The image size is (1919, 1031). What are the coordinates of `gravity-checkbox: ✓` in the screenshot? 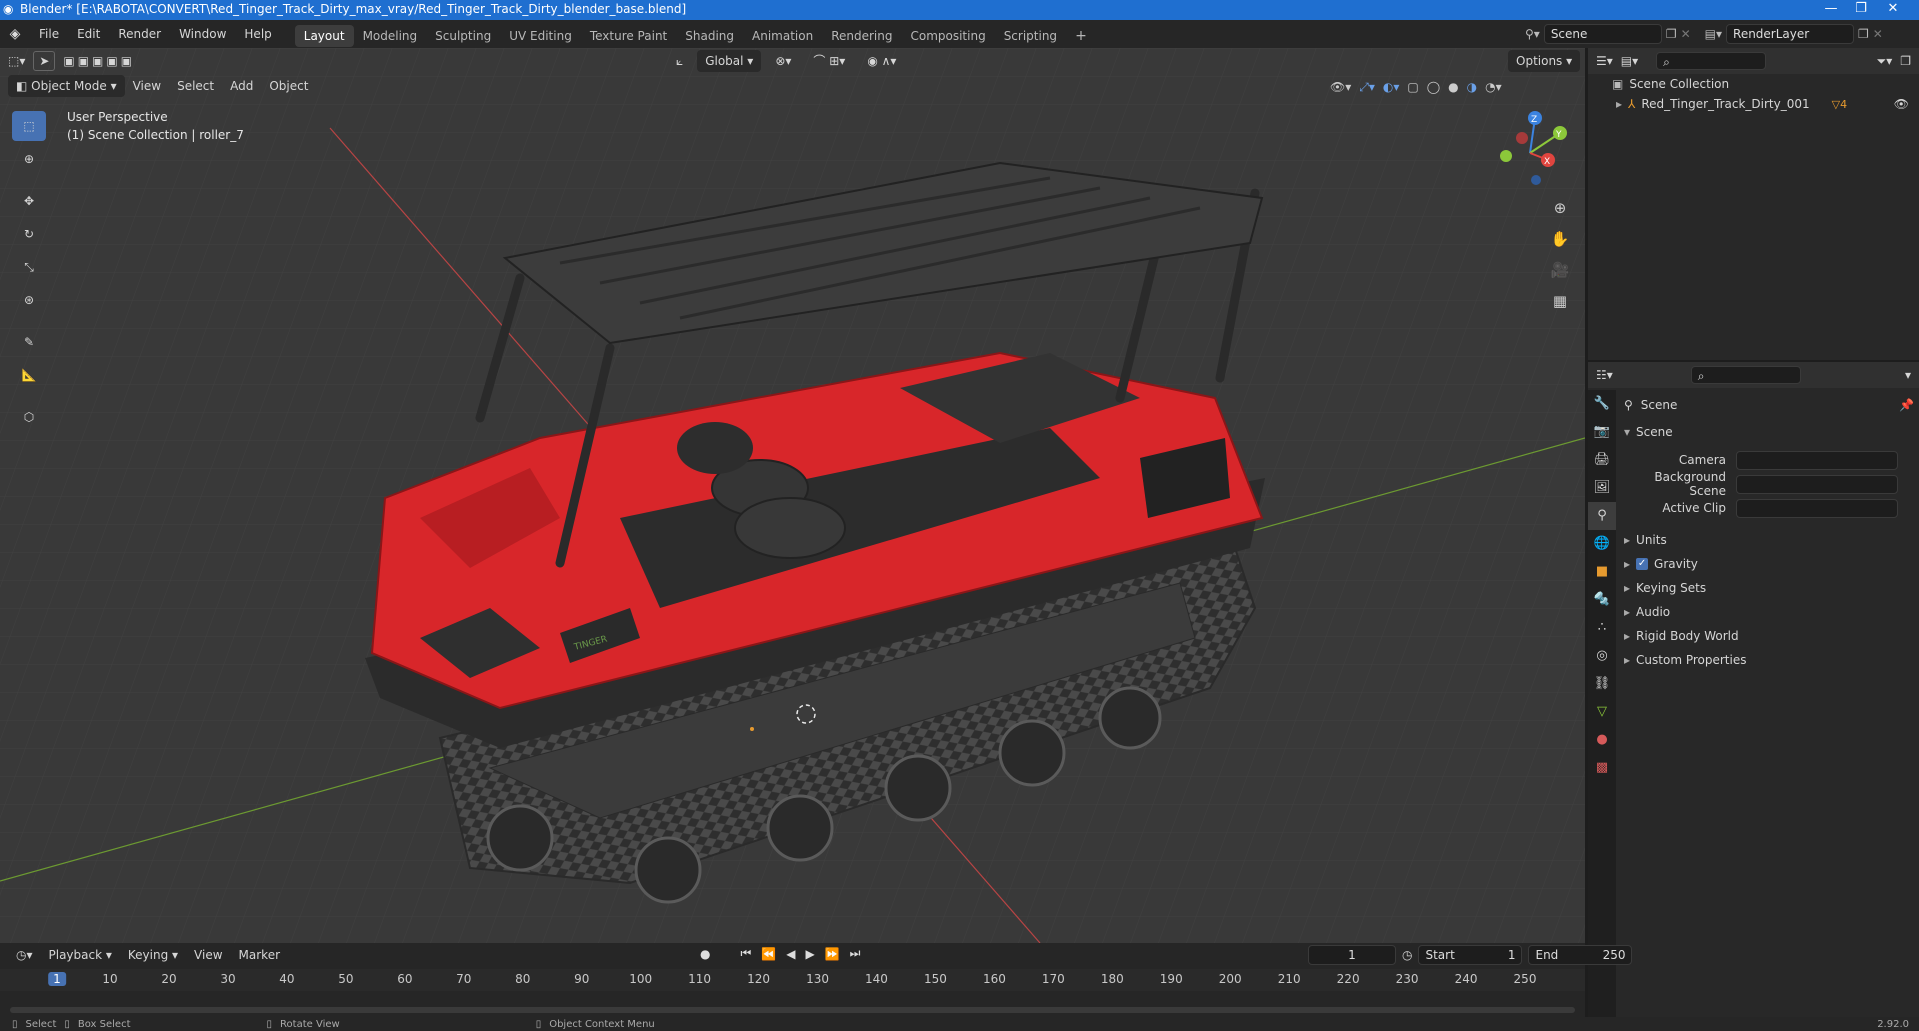 It's located at (1642, 564).